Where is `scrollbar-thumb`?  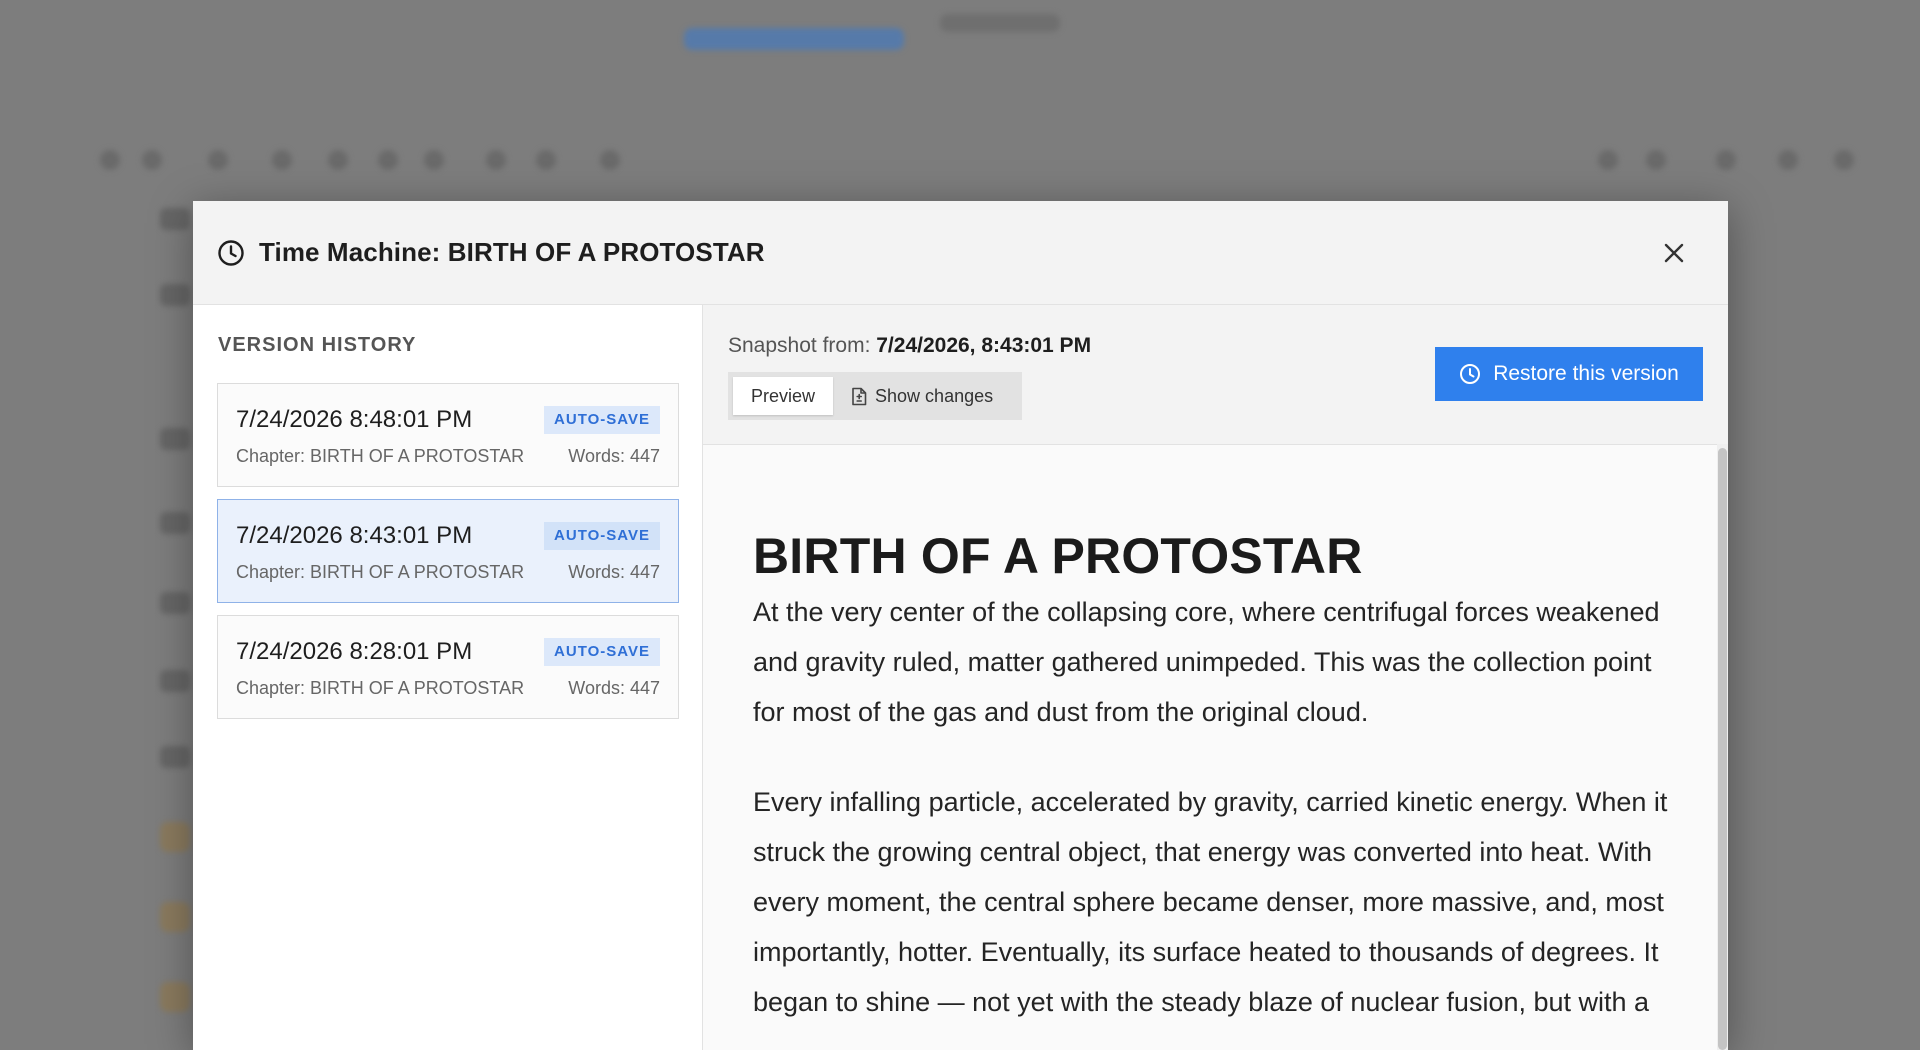 scrollbar-thumb is located at coordinates (1722, 749).